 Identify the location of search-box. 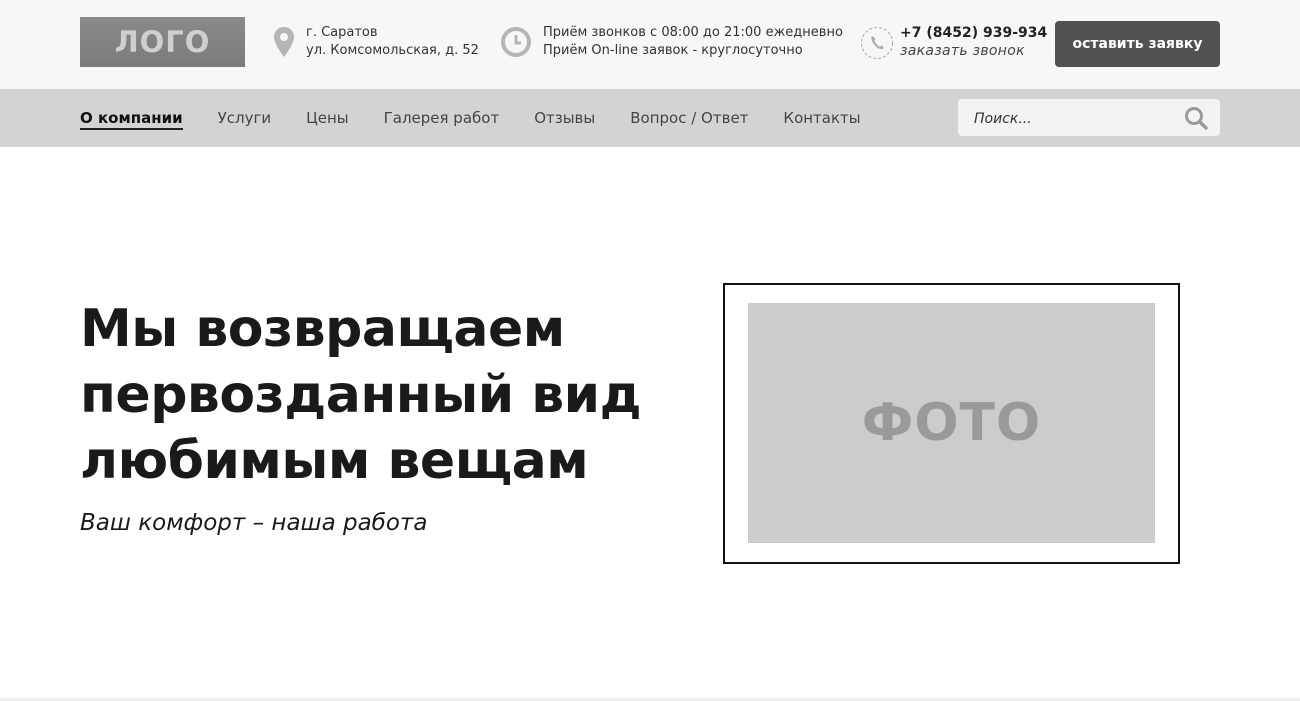
(1089, 118).